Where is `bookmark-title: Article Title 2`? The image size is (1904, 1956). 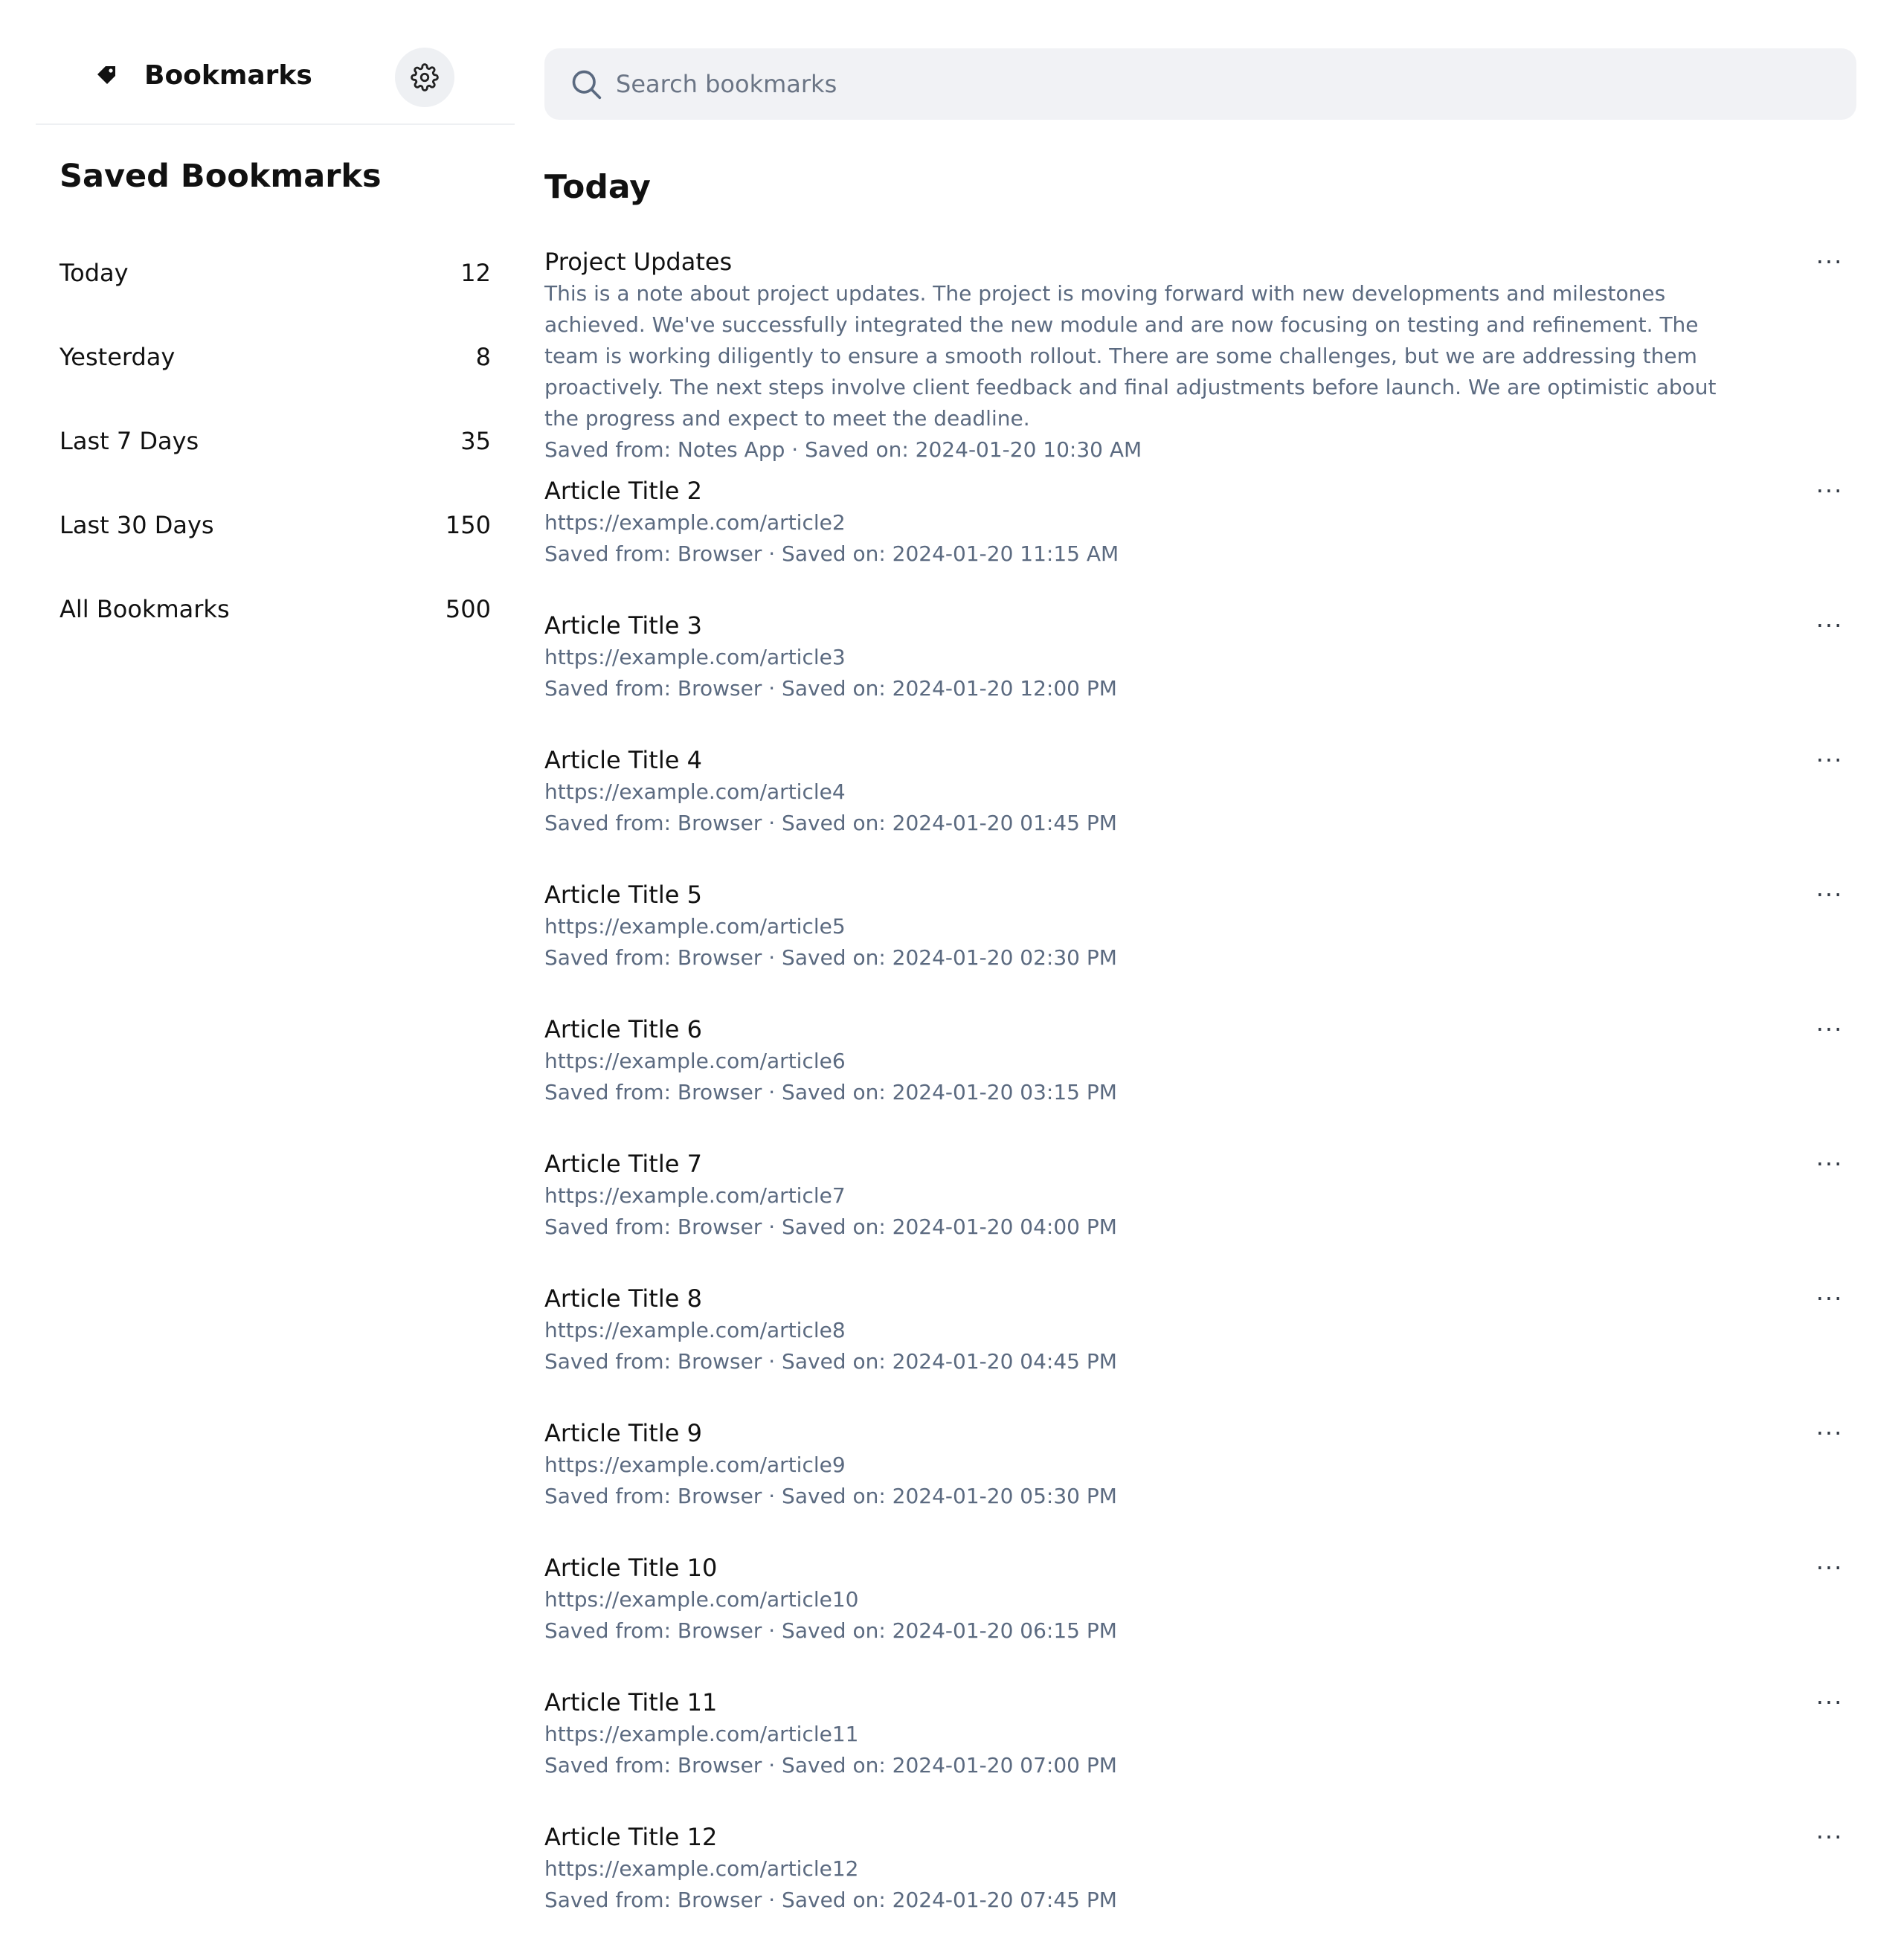 bookmark-title: Article Title 2 is located at coordinates (1148, 490).